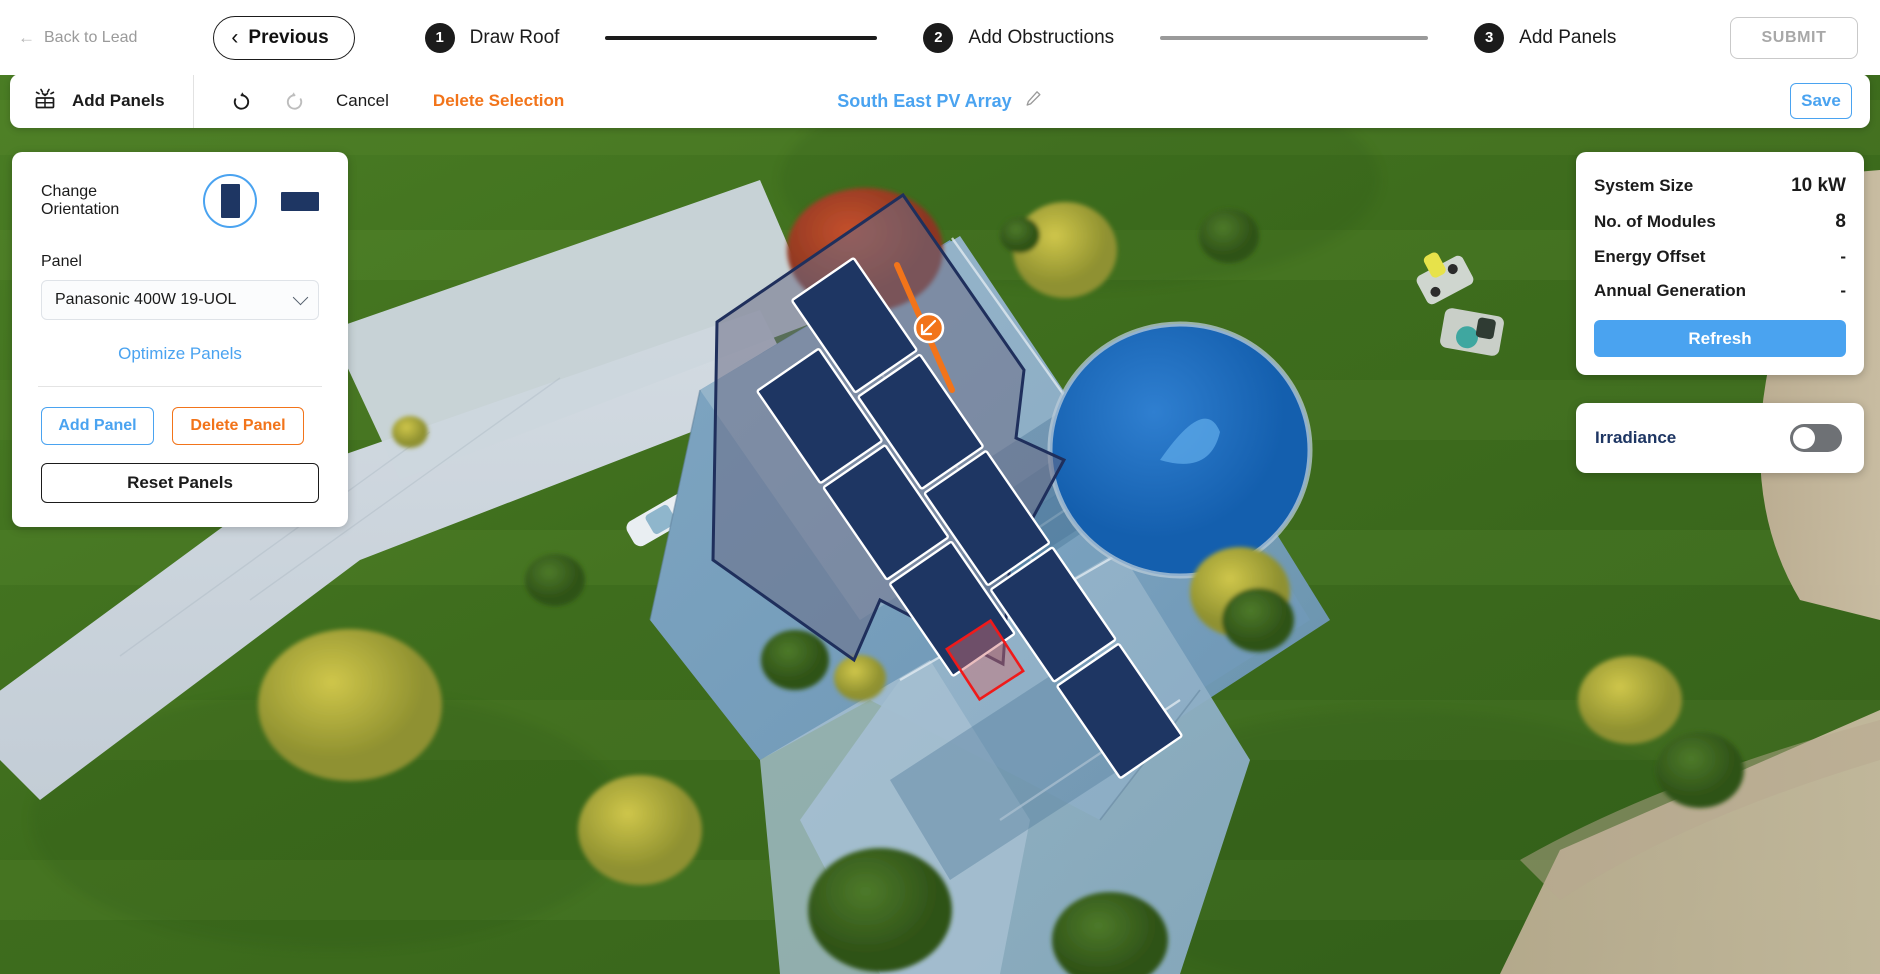 Image resolution: width=1880 pixels, height=974 pixels. Describe the element at coordinates (1816, 438) in the screenshot. I see `irradiance-toggle` at that location.